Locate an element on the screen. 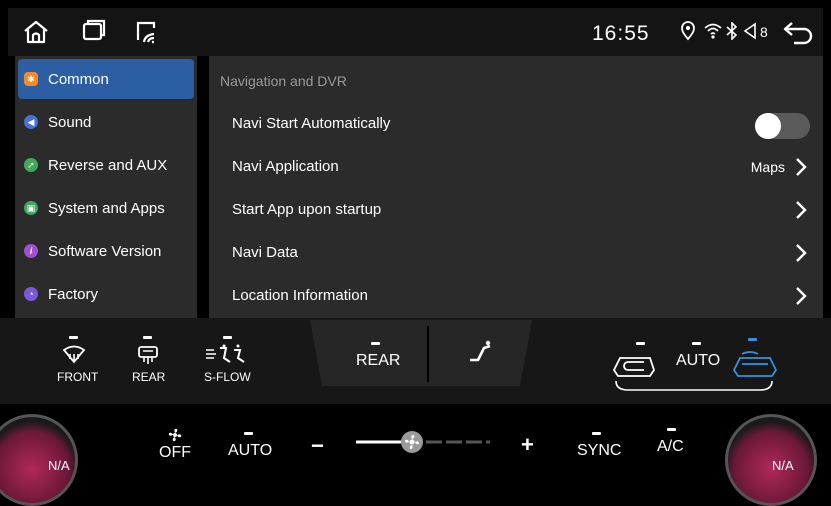 The height and width of the screenshot is (506, 831). sidebar-item-label: Sound is located at coordinates (70, 122).